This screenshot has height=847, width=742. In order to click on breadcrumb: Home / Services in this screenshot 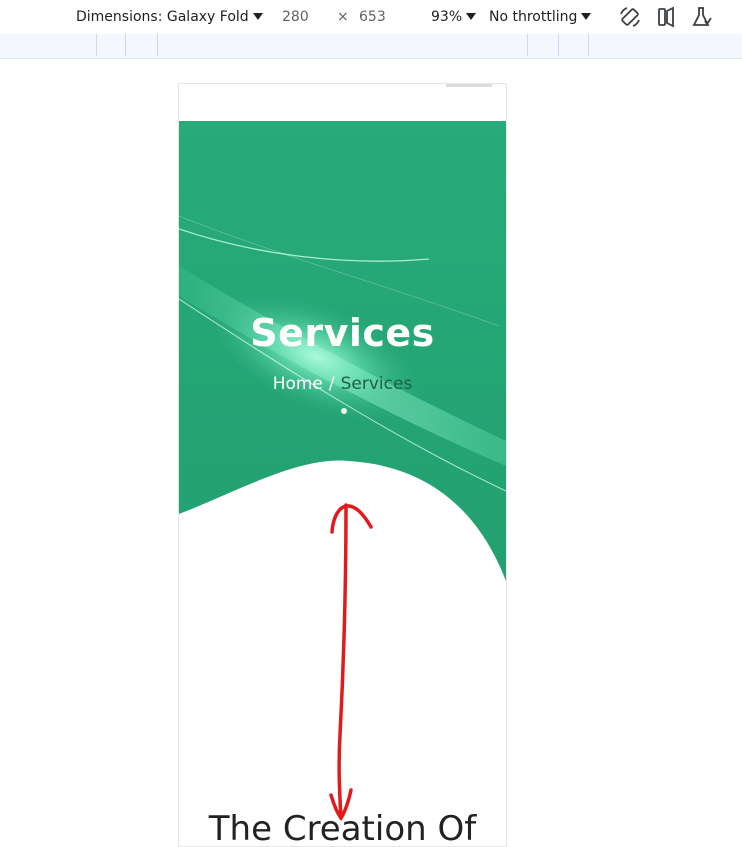, I will do `click(342, 384)`.